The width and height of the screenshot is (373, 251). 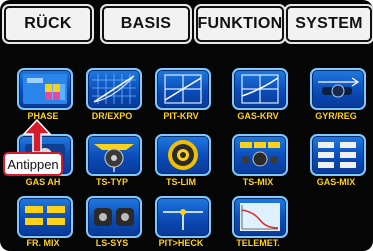 I want to click on pitch-curve-label: PIT-KRV, so click(x=181, y=116).